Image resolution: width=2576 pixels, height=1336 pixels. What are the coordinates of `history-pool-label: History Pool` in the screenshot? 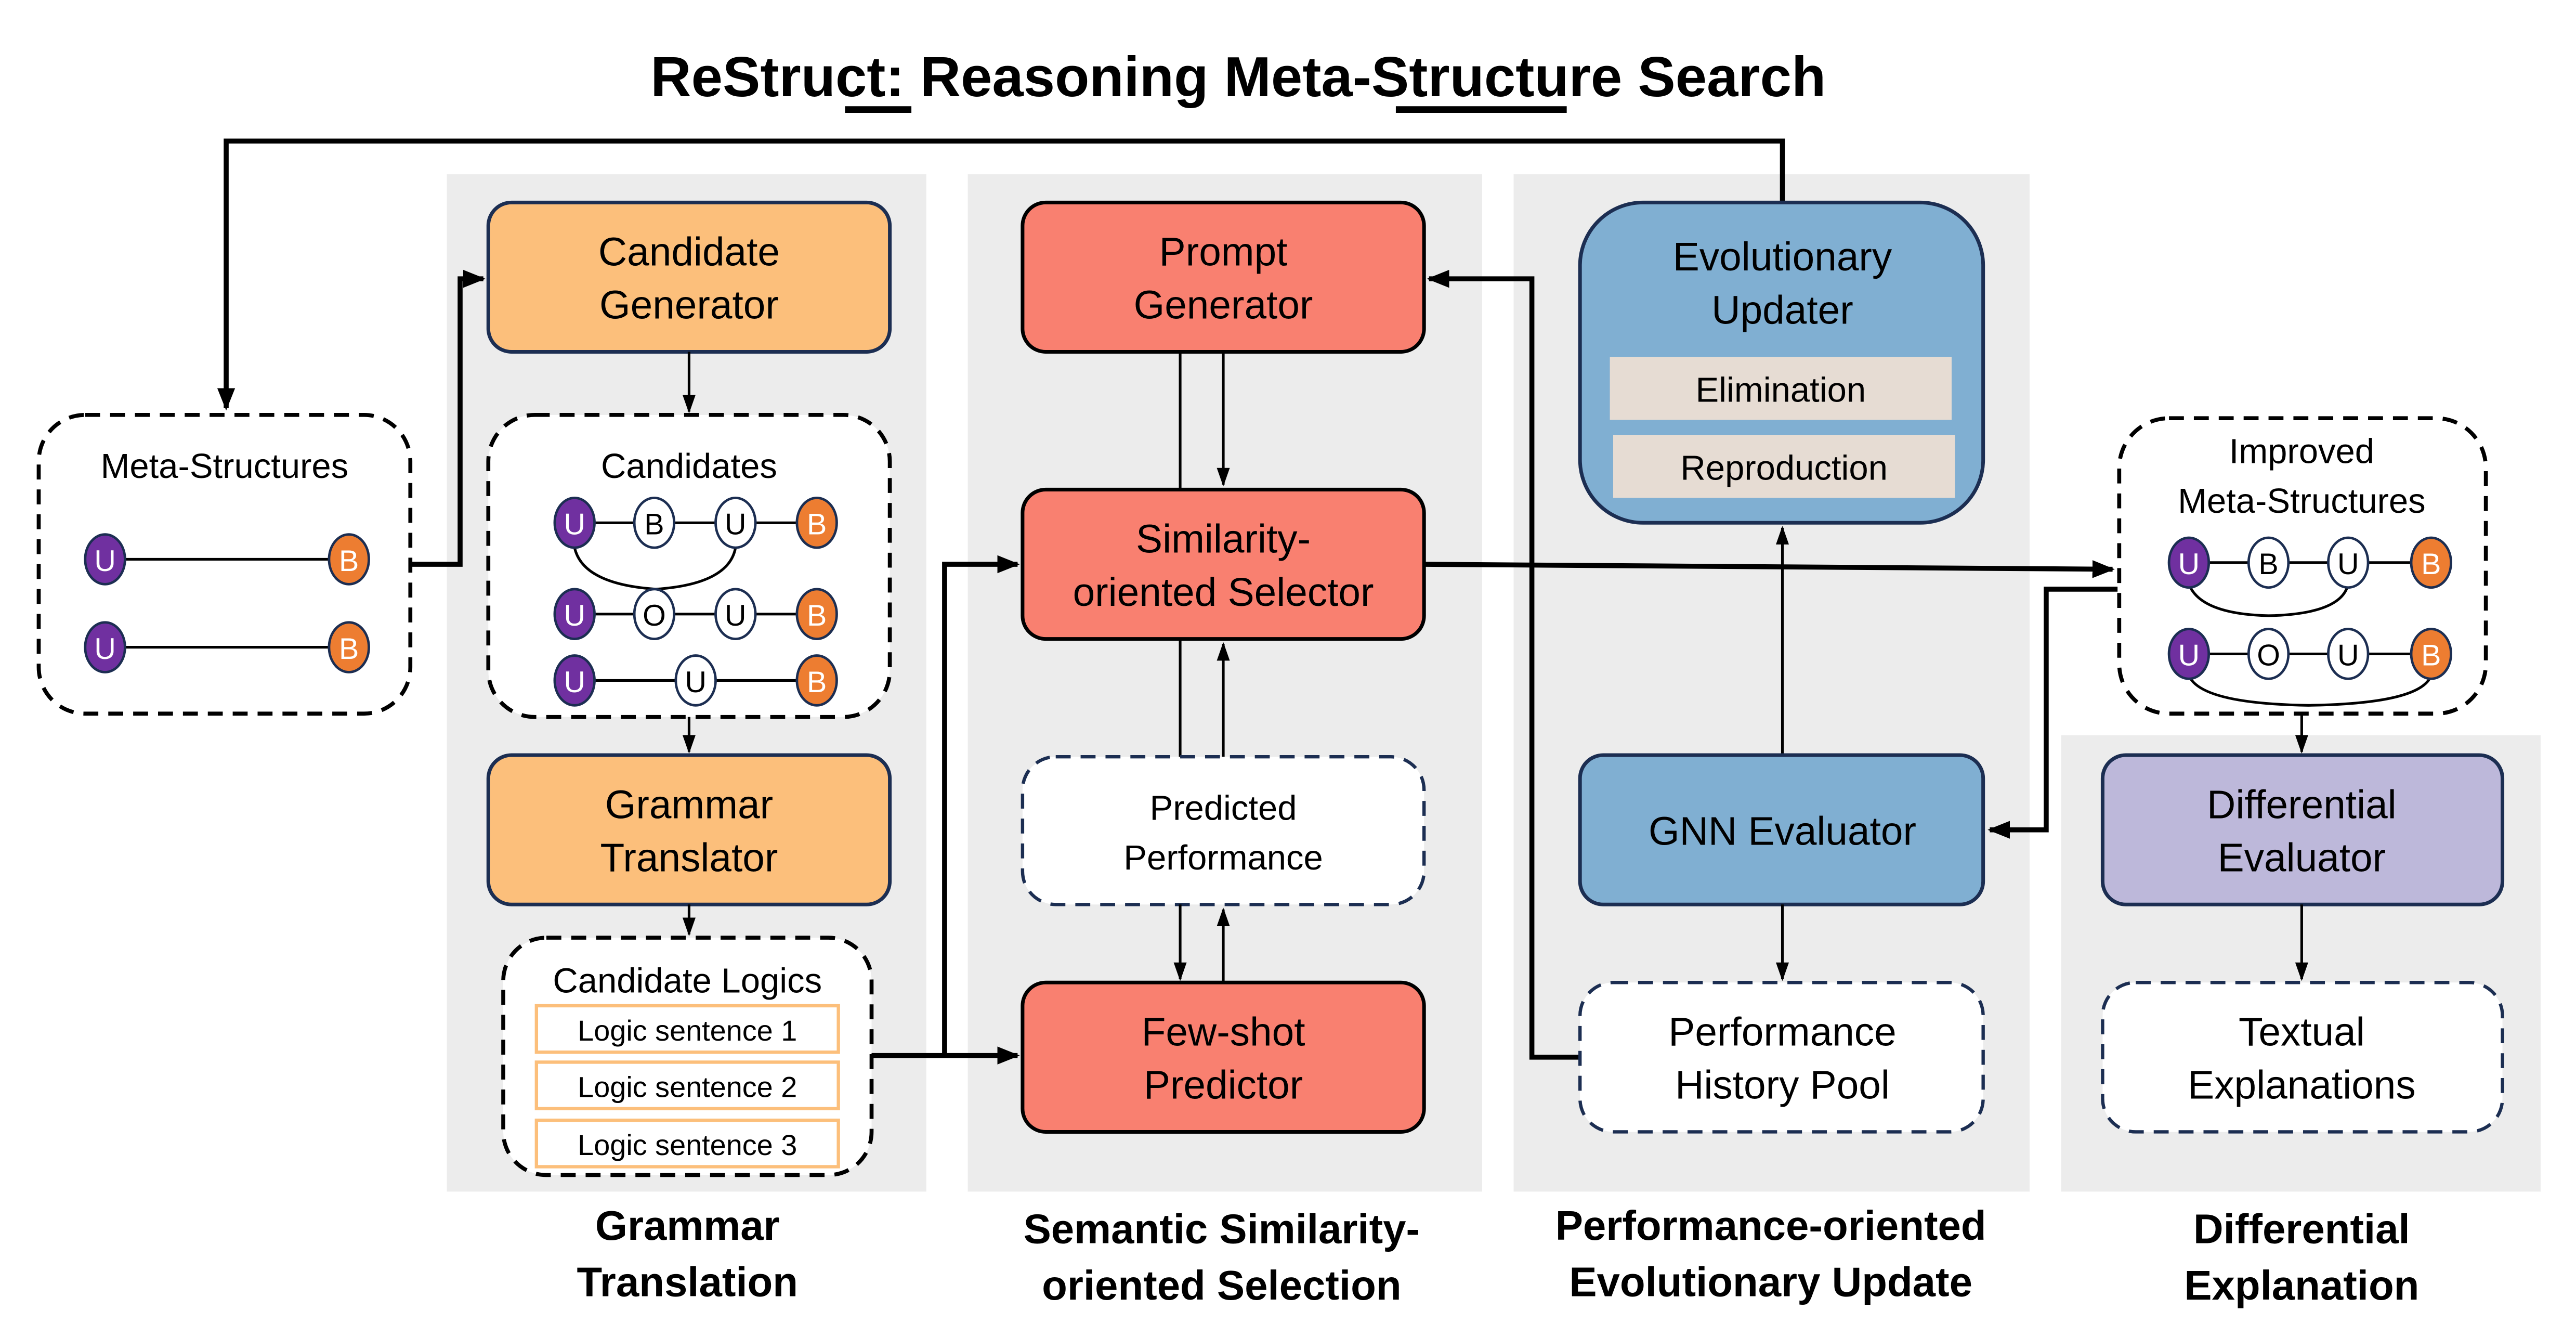 It's located at (1782, 1085).